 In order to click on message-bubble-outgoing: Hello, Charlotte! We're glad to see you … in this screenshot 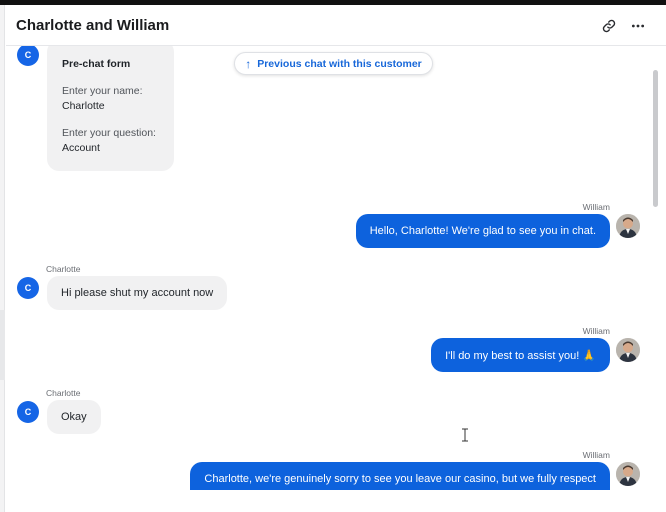, I will do `click(482, 231)`.